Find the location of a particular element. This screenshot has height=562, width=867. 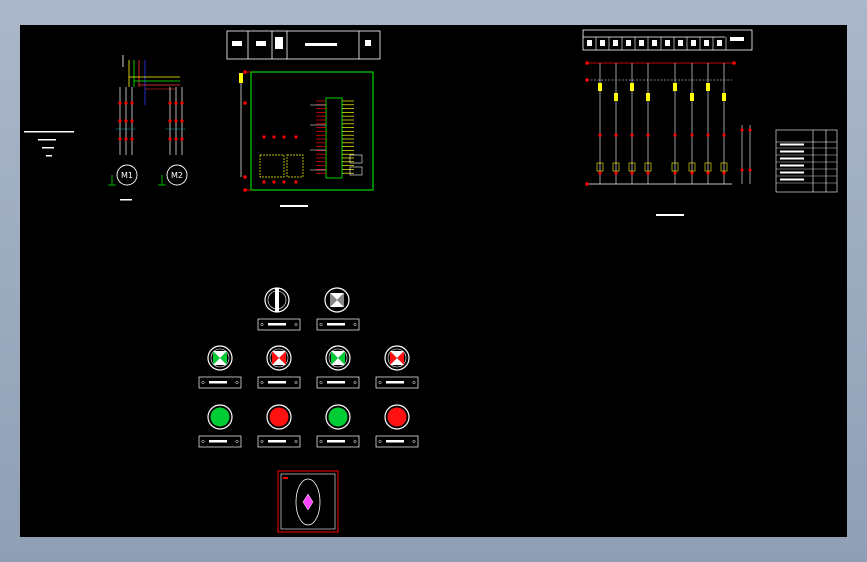

control-ladder-diagram is located at coordinates (710, 122).